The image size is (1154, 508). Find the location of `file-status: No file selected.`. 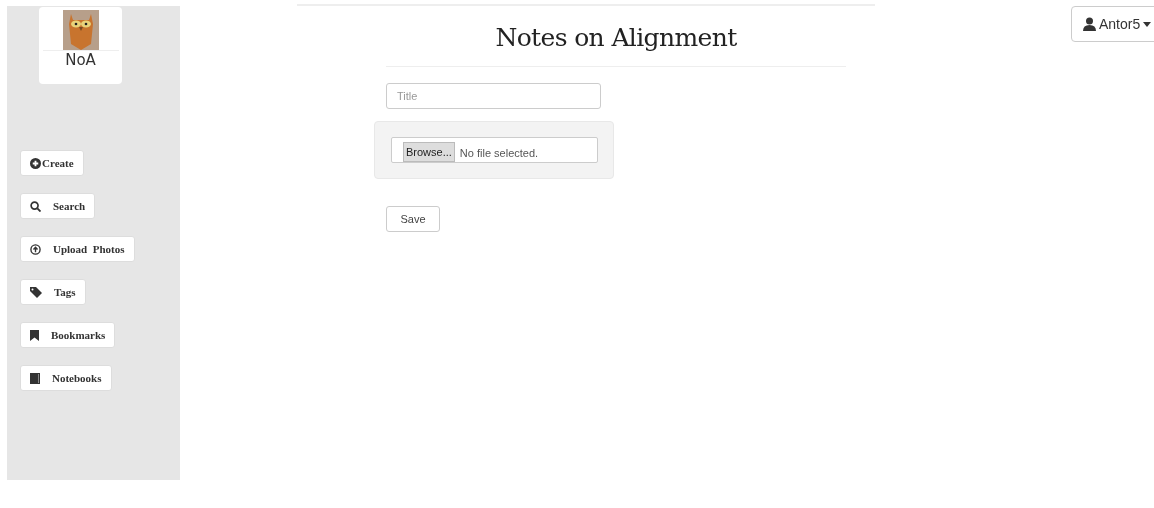

file-status: No file selected. is located at coordinates (499, 153).